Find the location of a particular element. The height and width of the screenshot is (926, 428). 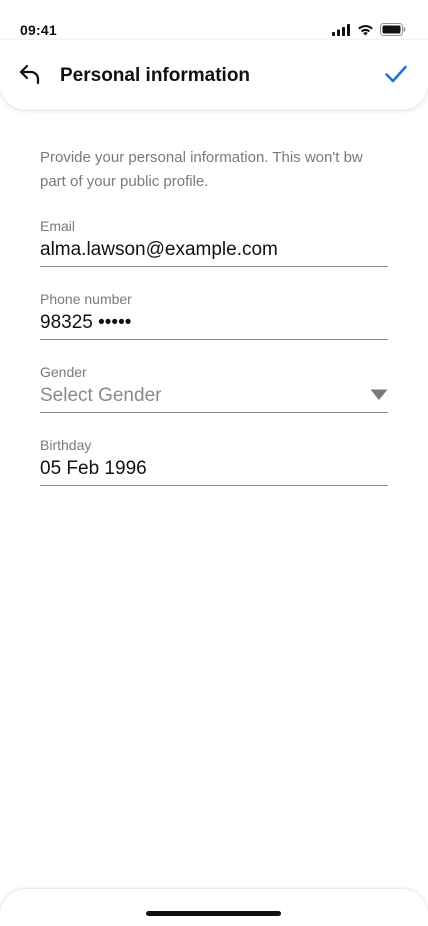

phone-field-group: Phone number 98325 ••••• is located at coordinates (214, 327).